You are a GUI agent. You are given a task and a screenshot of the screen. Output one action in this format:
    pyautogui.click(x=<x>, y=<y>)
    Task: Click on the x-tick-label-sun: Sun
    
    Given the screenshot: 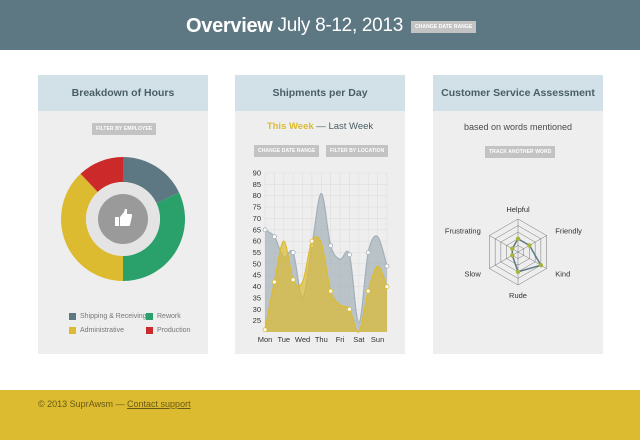 What is the action you would take?
    pyautogui.click(x=377, y=339)
    